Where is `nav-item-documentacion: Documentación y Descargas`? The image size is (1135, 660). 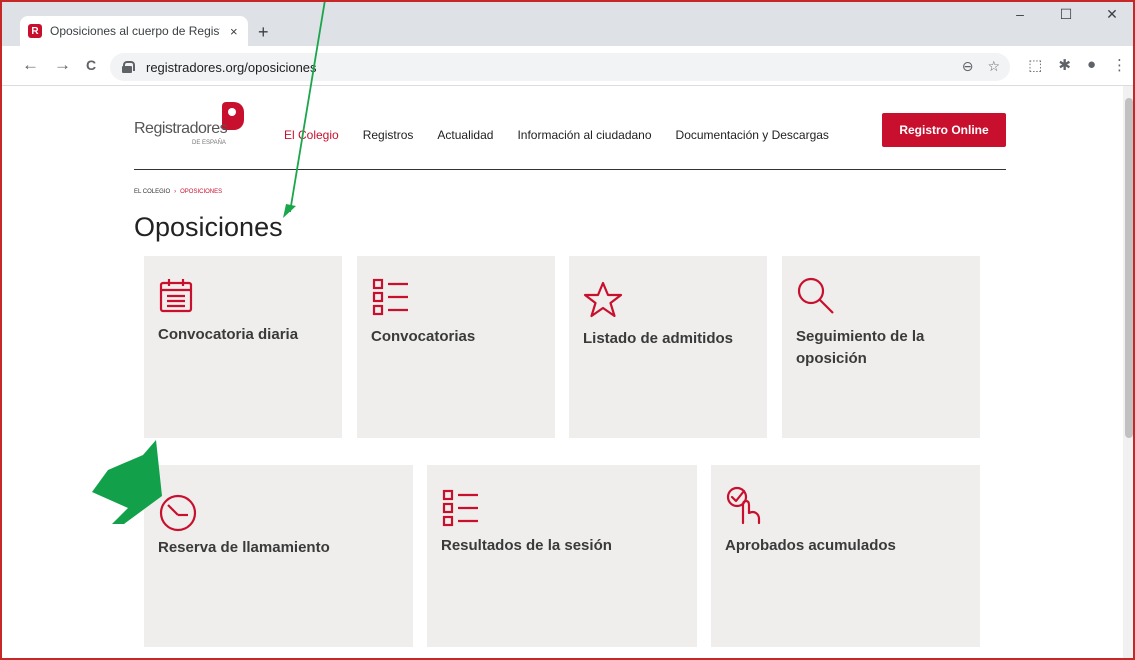
nav-item-documentacion: Documentación y Descargas is located at coordinates (752, 135).